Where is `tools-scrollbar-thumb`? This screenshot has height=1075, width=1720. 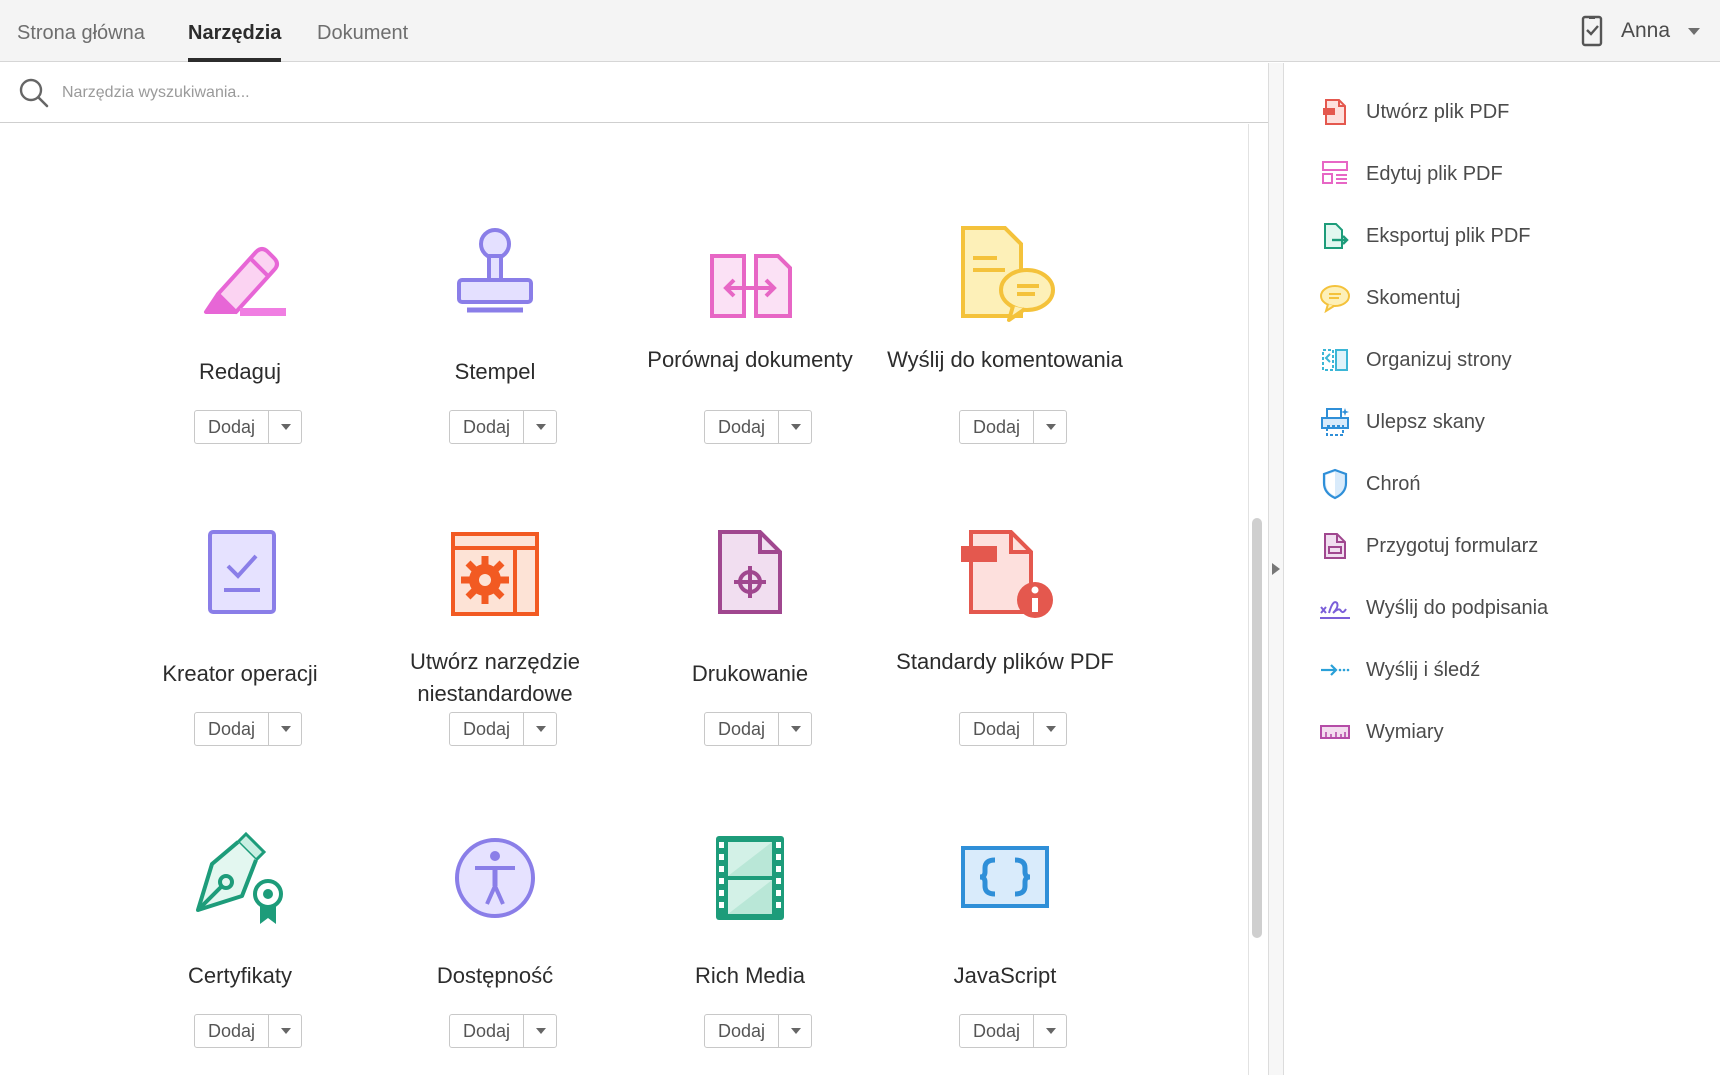 tools-scrollbar-thumb is located at coordinates (1257, 728).